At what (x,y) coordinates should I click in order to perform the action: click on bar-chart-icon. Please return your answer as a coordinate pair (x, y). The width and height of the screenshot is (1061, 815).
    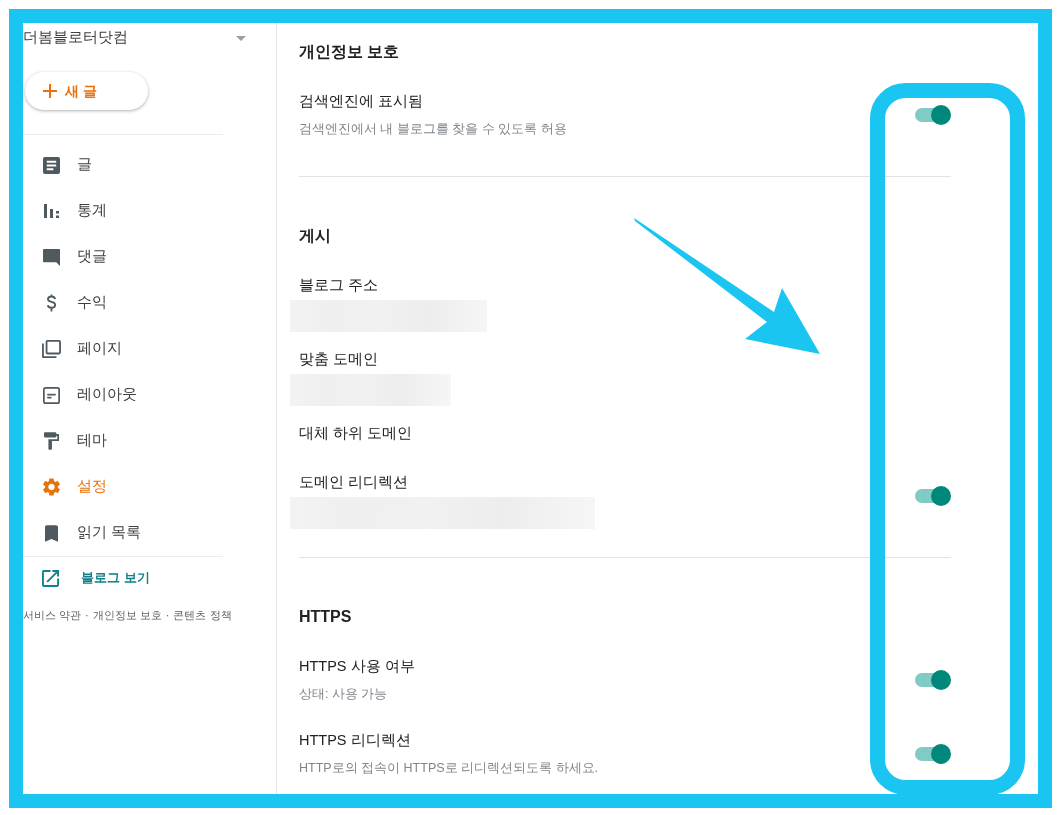
    Looking at the image, I should click on (51, 211).